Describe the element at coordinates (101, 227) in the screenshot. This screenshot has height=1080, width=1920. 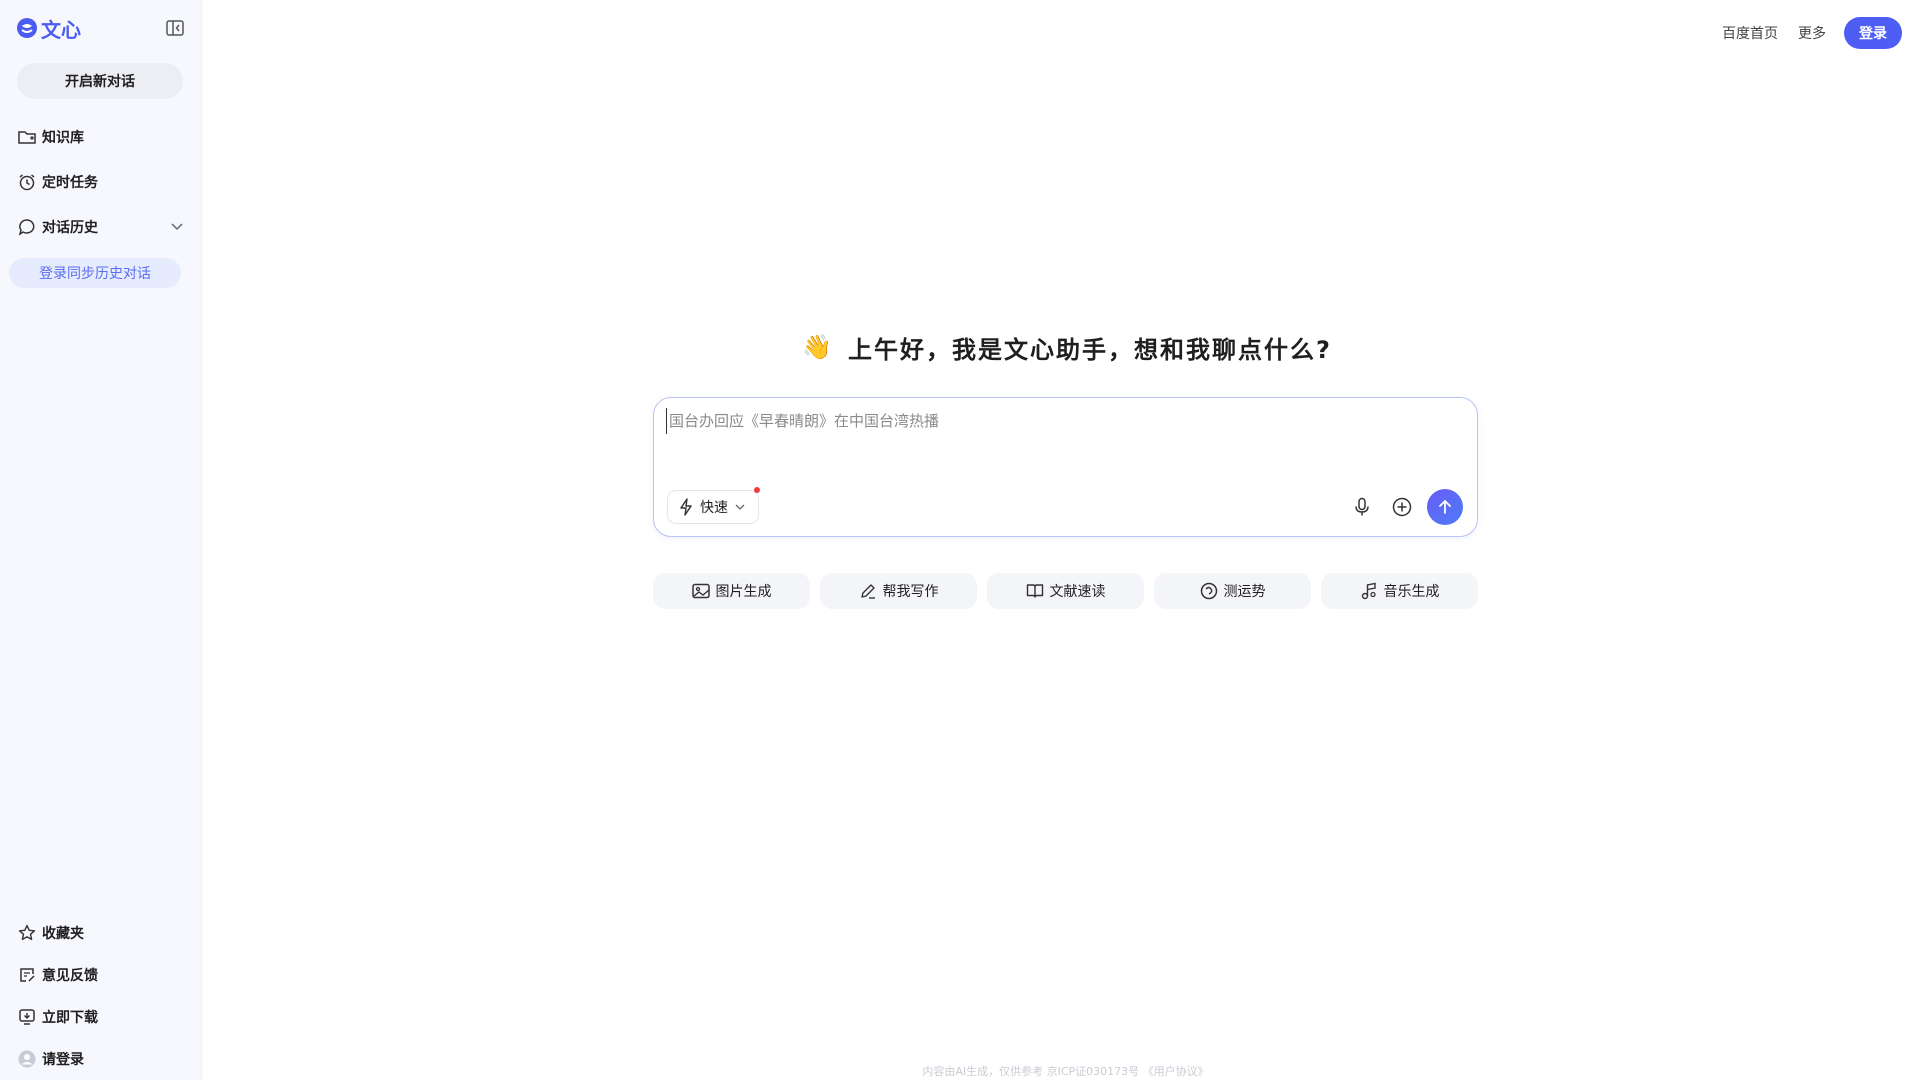
I see `sidebar-item-chat-history: 对话历史` at that location.